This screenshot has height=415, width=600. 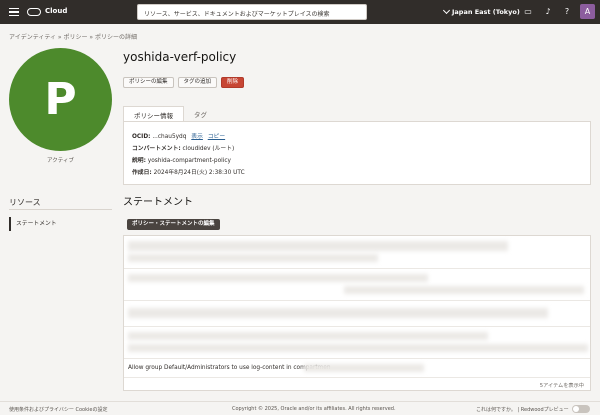 What do you see at coordinates (567, 12) in the screenshot?
I see `help-icon: ?` at bounding box center [567, 12].